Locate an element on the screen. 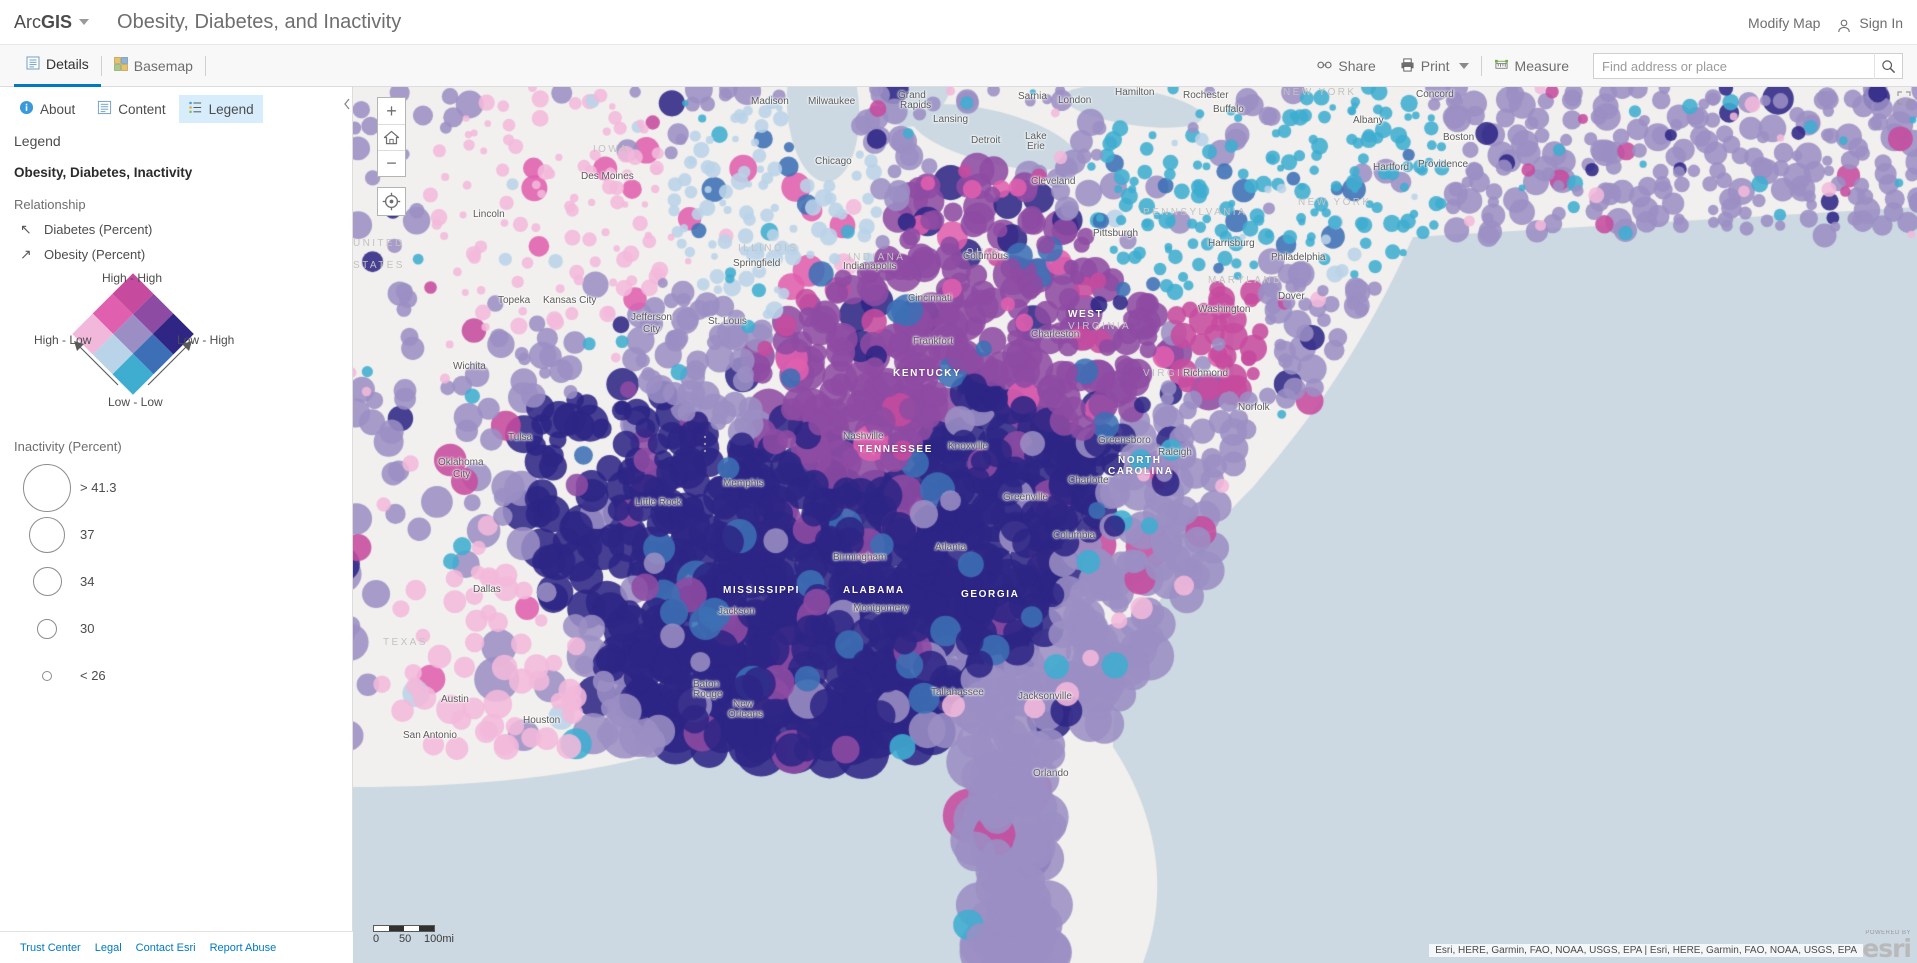 This screenshot has width=1917, height=963. printer-icon is located at coordinates (1407, 66).